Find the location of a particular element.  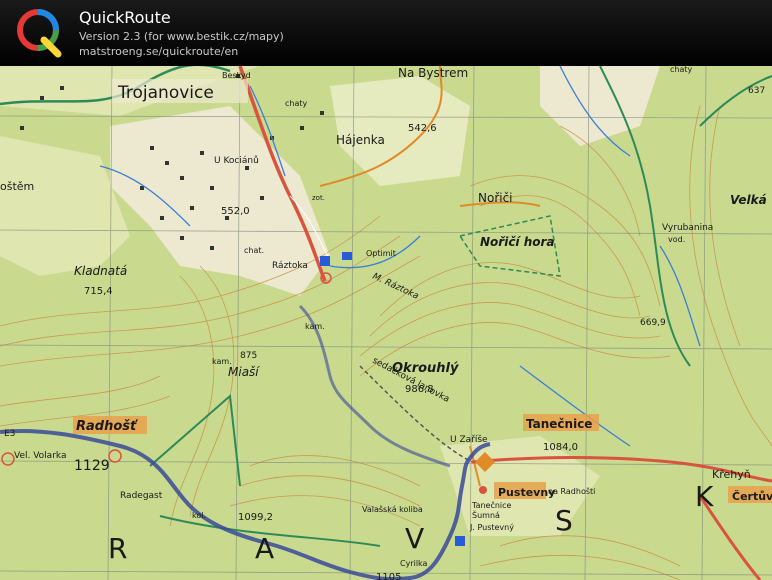

label-elev-1105: 1105 is located at coordinates (388, 576).